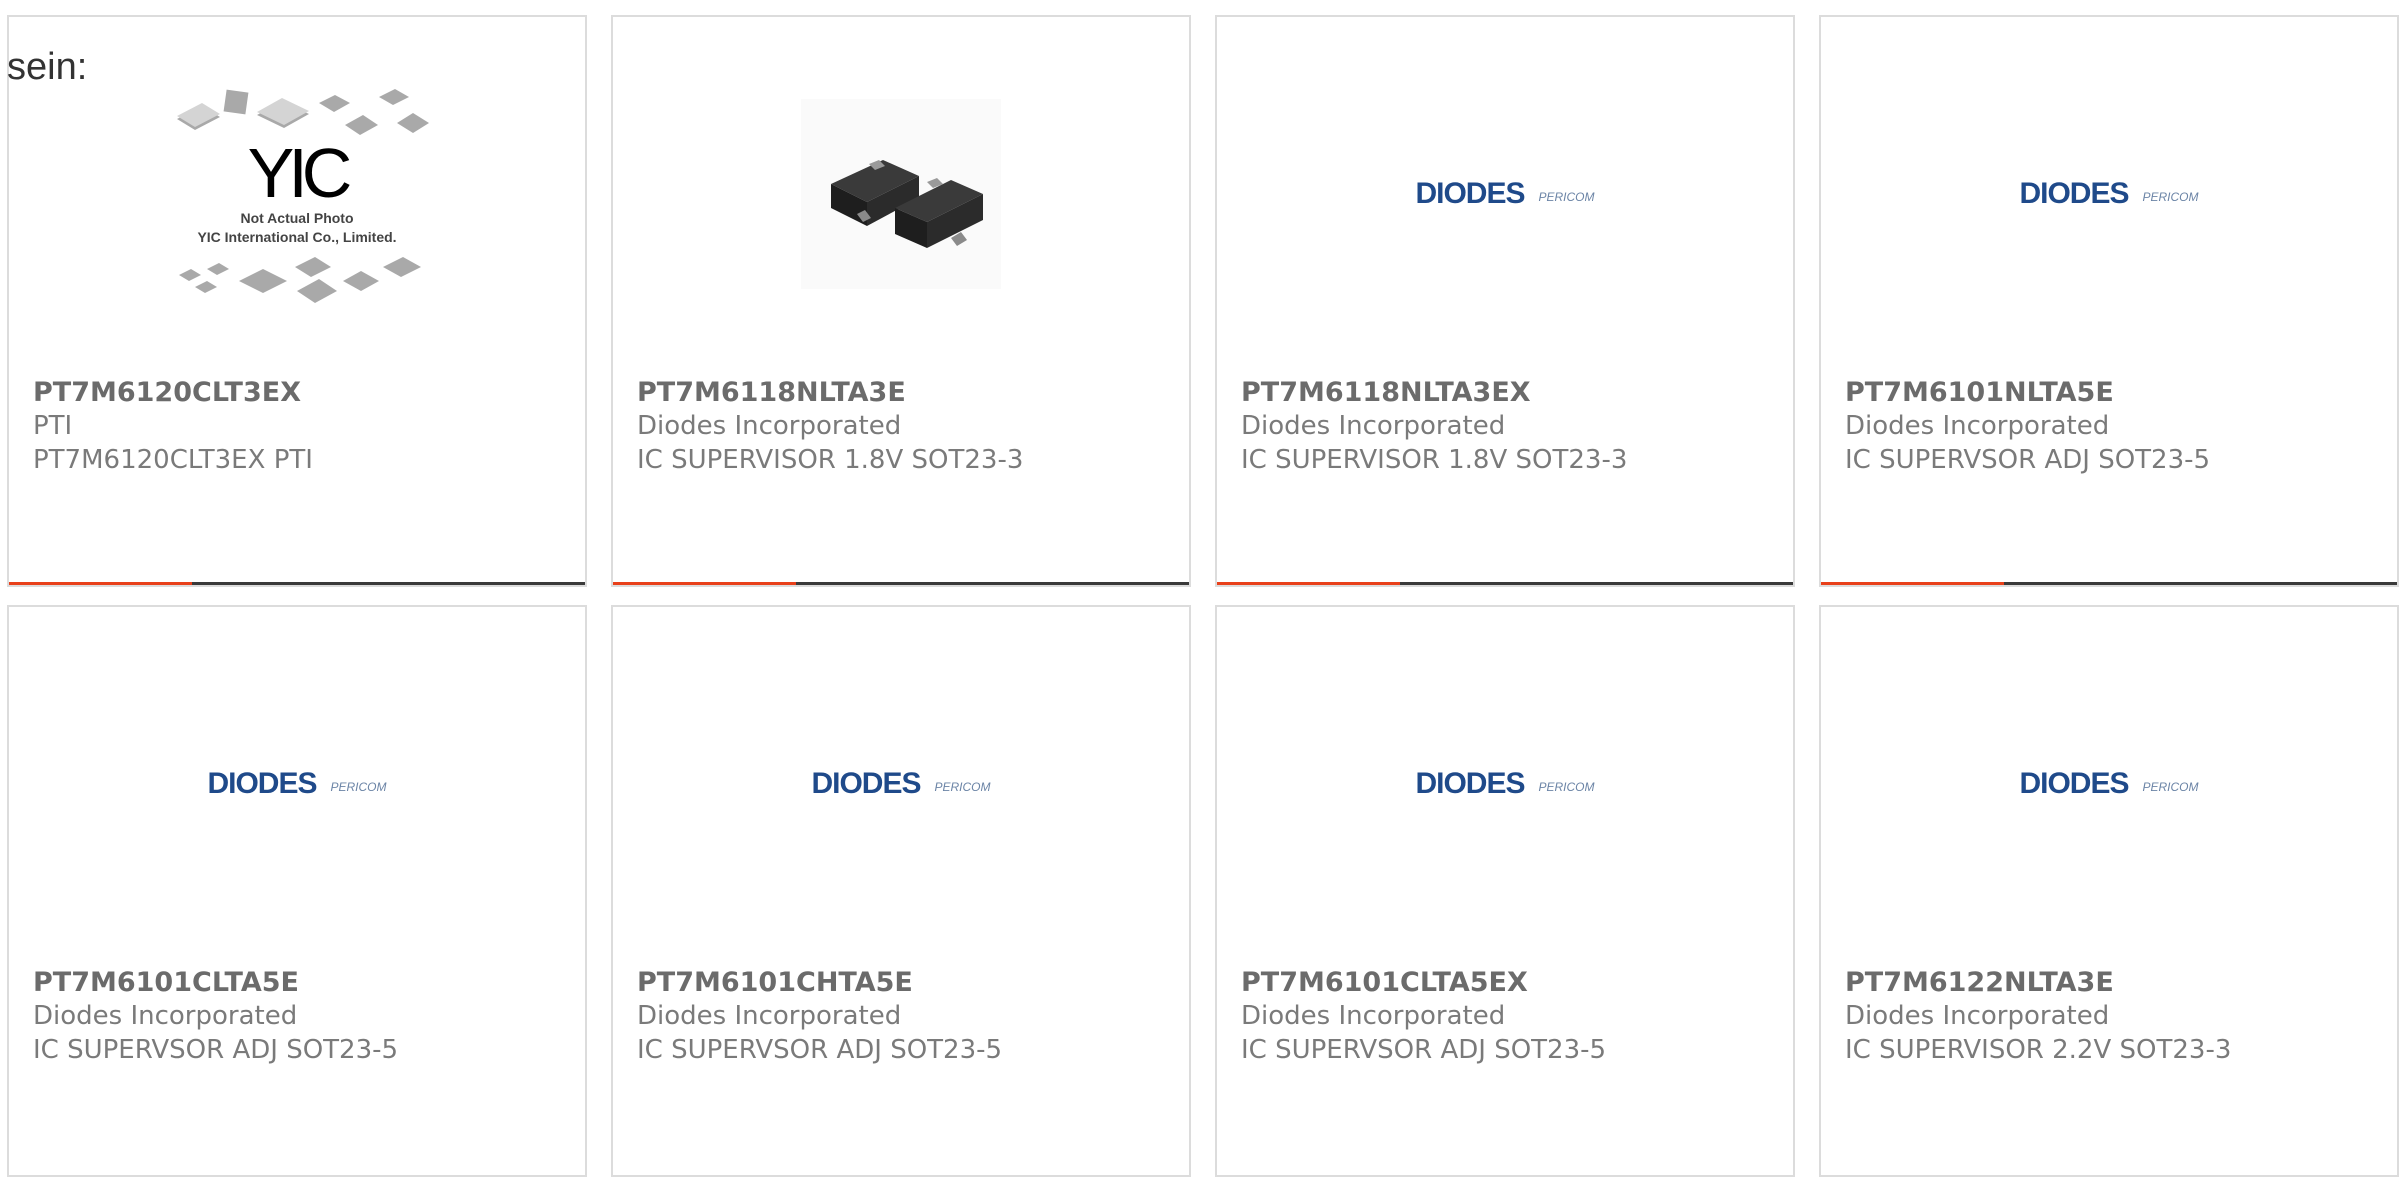 Image resolution: width=2400 pixels, height=1177 pixels. What do you see at coordinates (771, 392) in the screenshot?
I see `part-number: PT7M6118NLTA3E` at bounding box center [771, 392].